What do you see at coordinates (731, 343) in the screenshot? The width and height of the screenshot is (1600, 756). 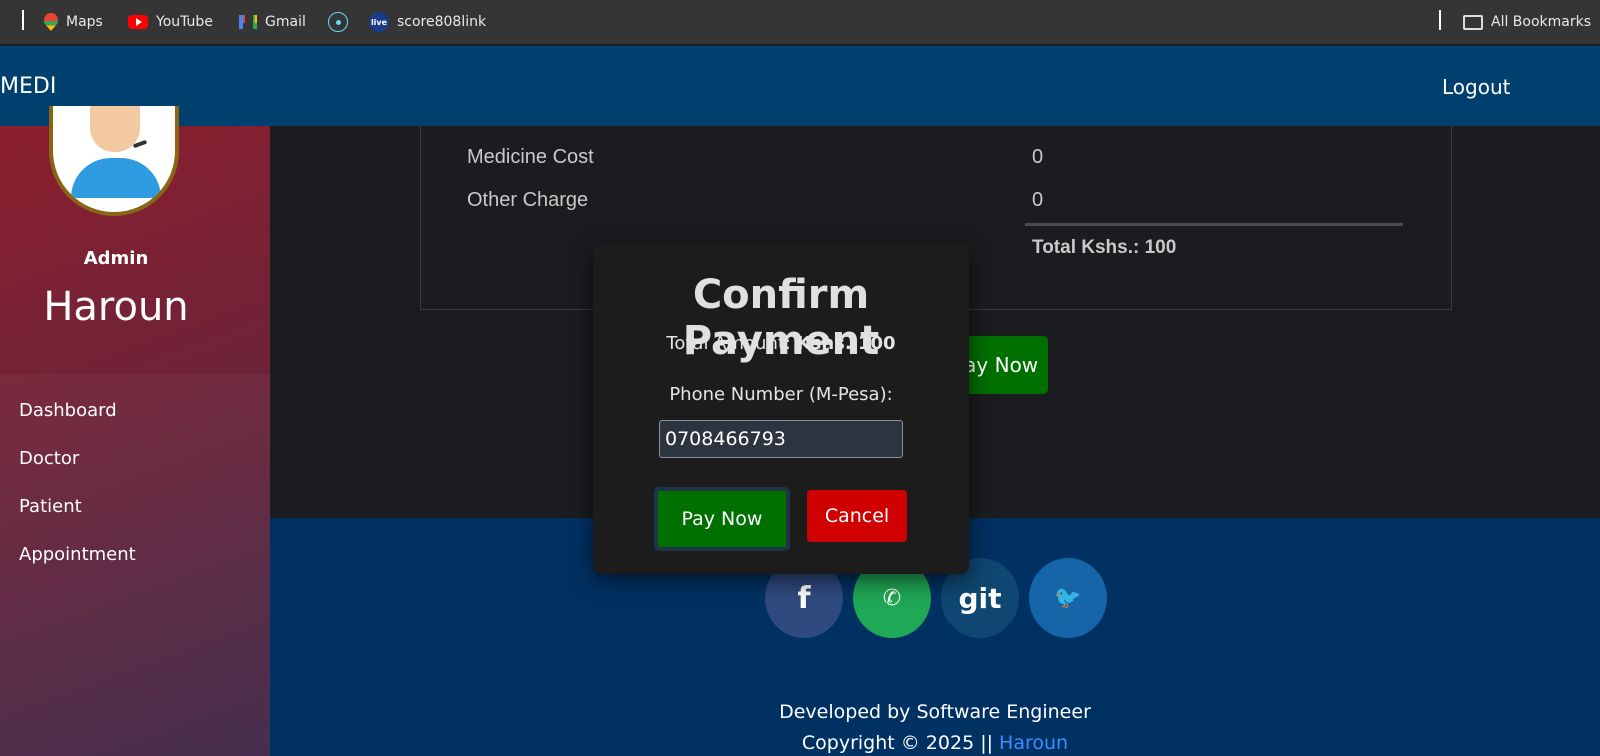 I see `total-amount-label: Total Amount:` at bounding box center [731, 343].